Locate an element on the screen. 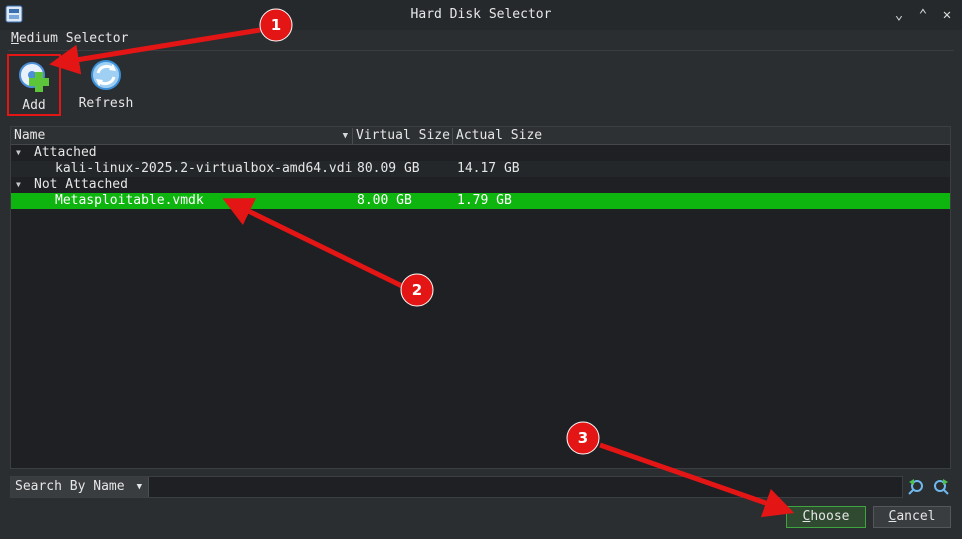 This screenshot has height=539, width=962. row-virtual-size: 8.00 GB is located at coordinates (384, 200).